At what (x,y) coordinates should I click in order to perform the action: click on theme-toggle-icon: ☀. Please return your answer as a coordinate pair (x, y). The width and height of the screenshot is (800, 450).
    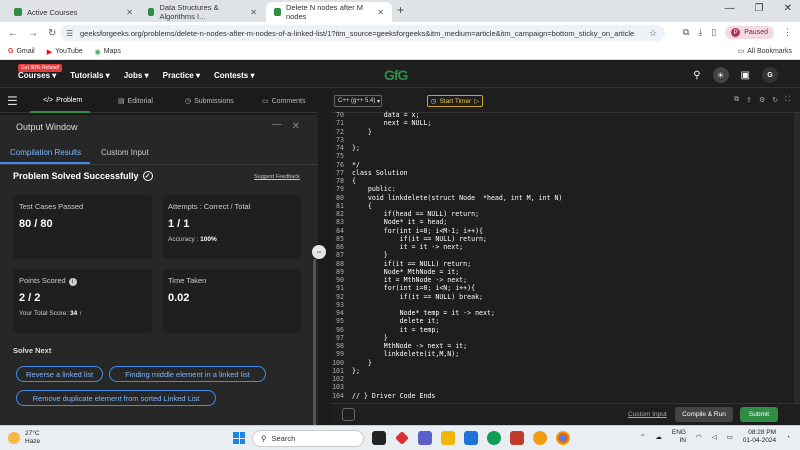
    Looking at the image, I should click on (720, 75).